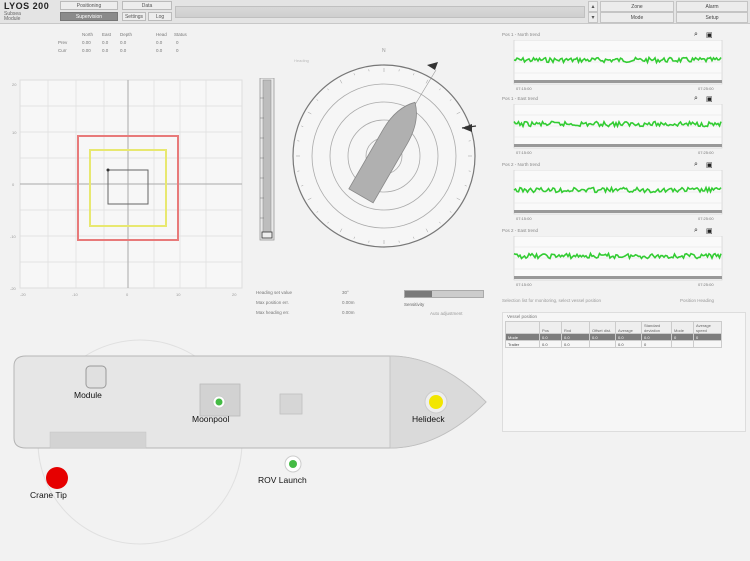 The image size is (750, 561). What do you see at coordinates (75, 294) in the screenshot?
I see `x-tick-label: -10` at bounding box center [75, 294].